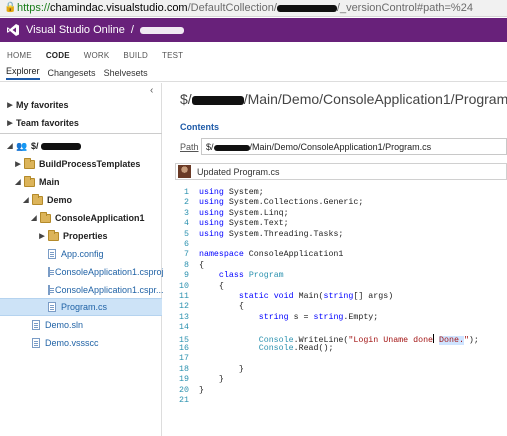 The image size is (507, 436). Describe the element at coordinates (81, 325) in the screenshot. I see `tree-file-demo-sln: Demo.sln` at that location.